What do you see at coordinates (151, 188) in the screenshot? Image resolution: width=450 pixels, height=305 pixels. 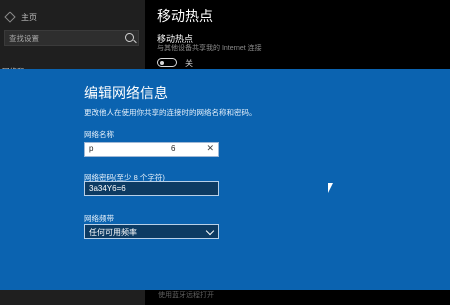 I see `network-password-input: 3a34Y6=6` at bounding box center [151, 188].